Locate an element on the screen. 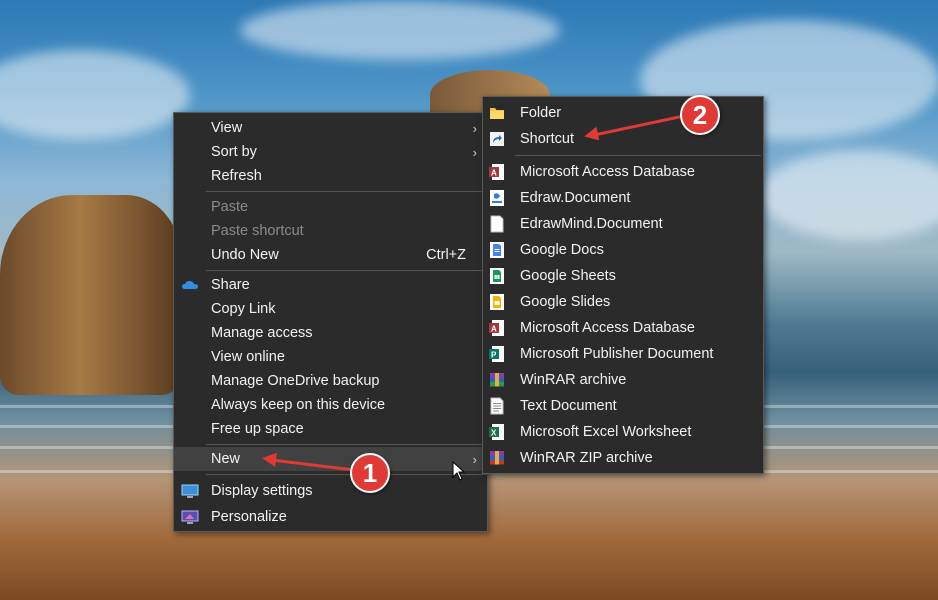 This screenshot has width=938, height=600. new-item-edrawmind-document: EdrawMind.Document is located at coordinates (623, 224).